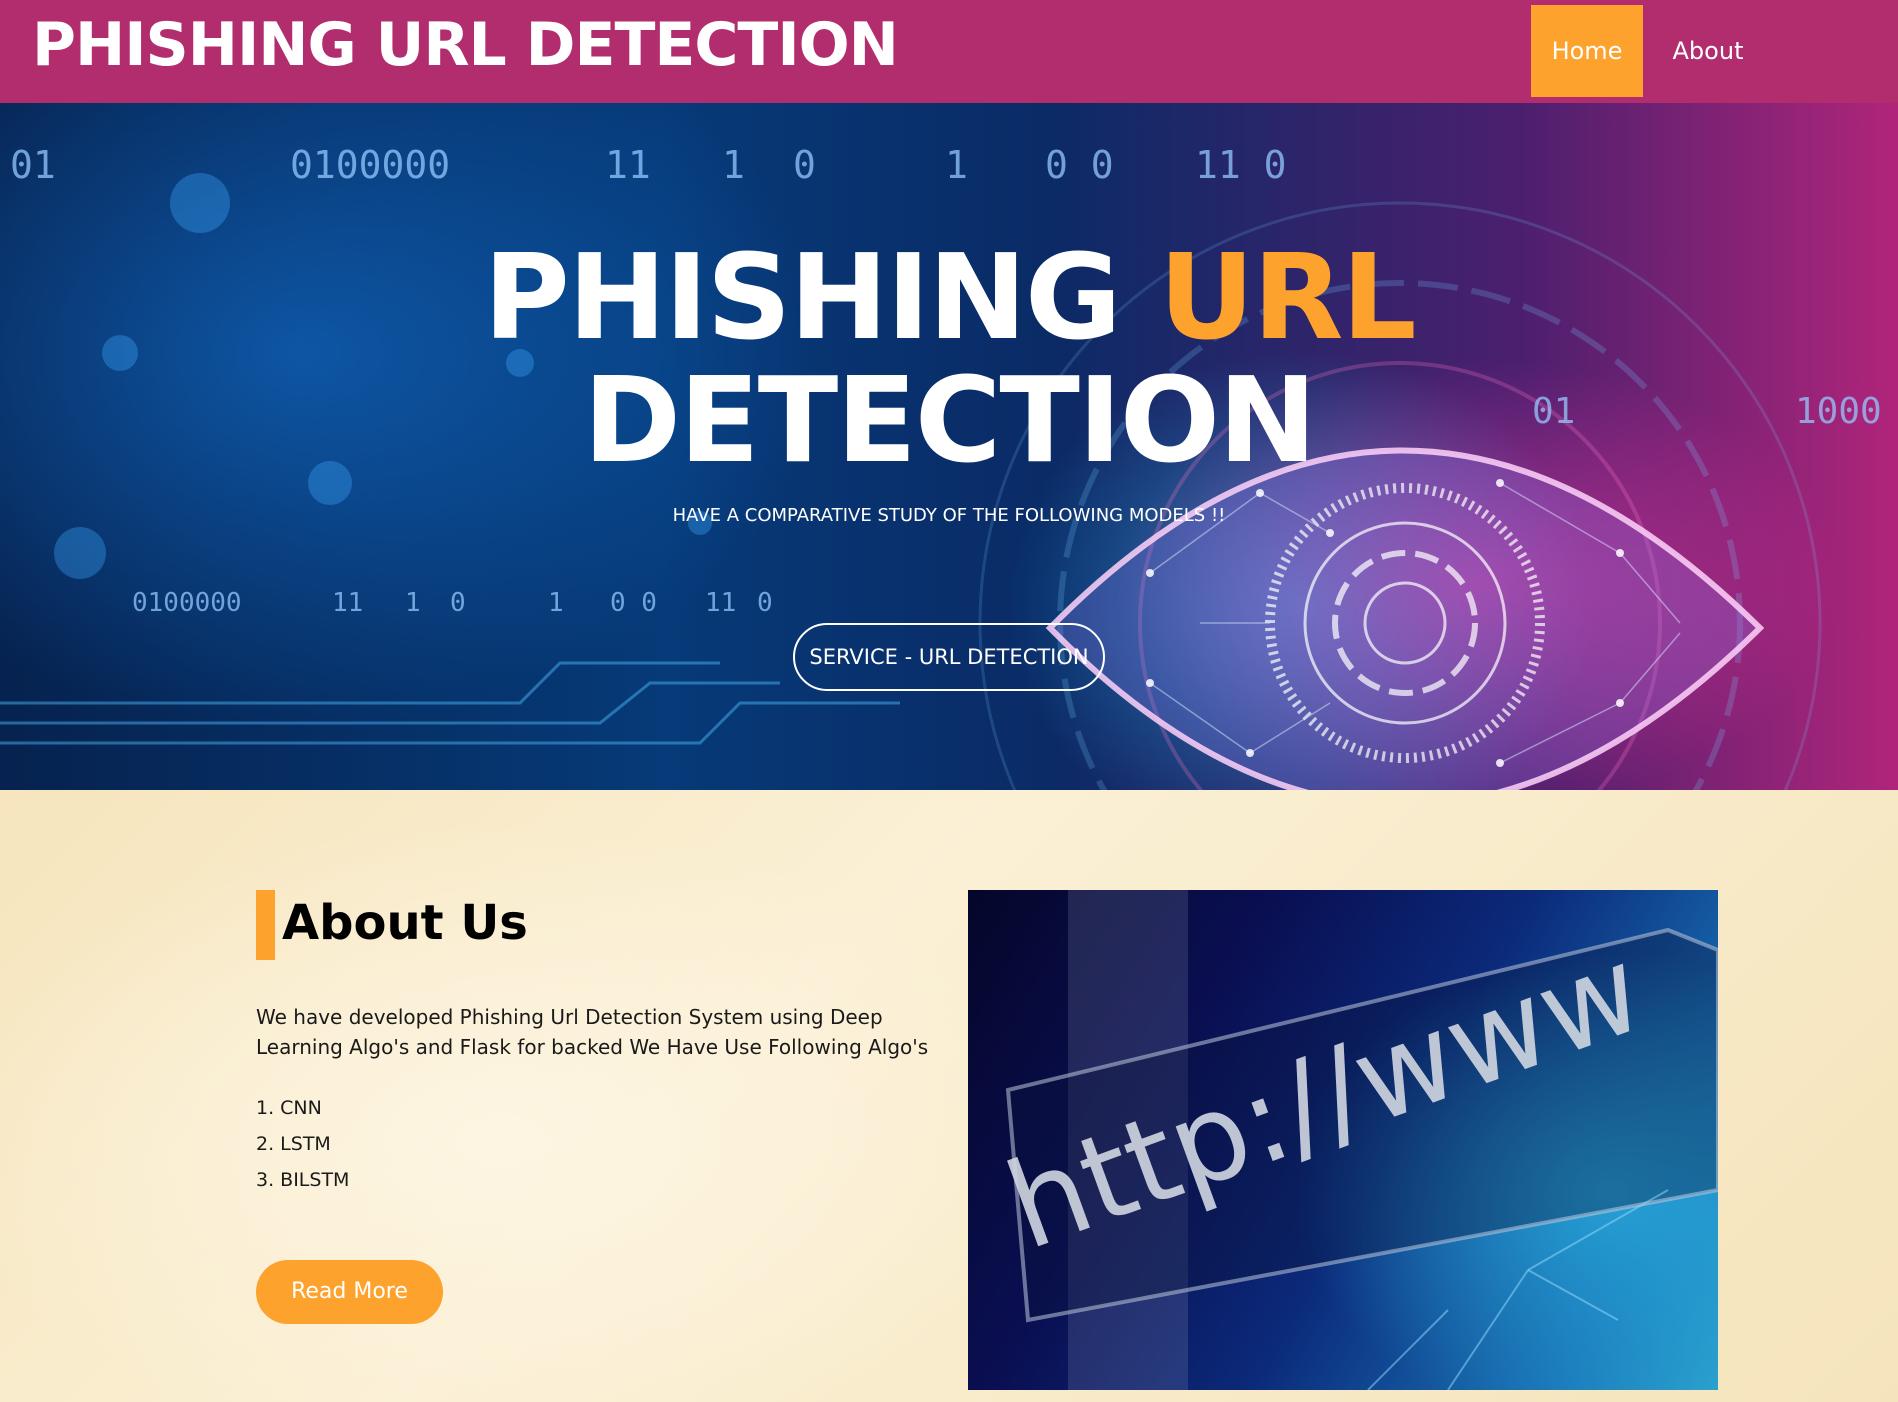  What do you see at coordinates (349, 1292) in the screenshot?
I see `read-more-button: Read More` at bounding box center [349, 1292].